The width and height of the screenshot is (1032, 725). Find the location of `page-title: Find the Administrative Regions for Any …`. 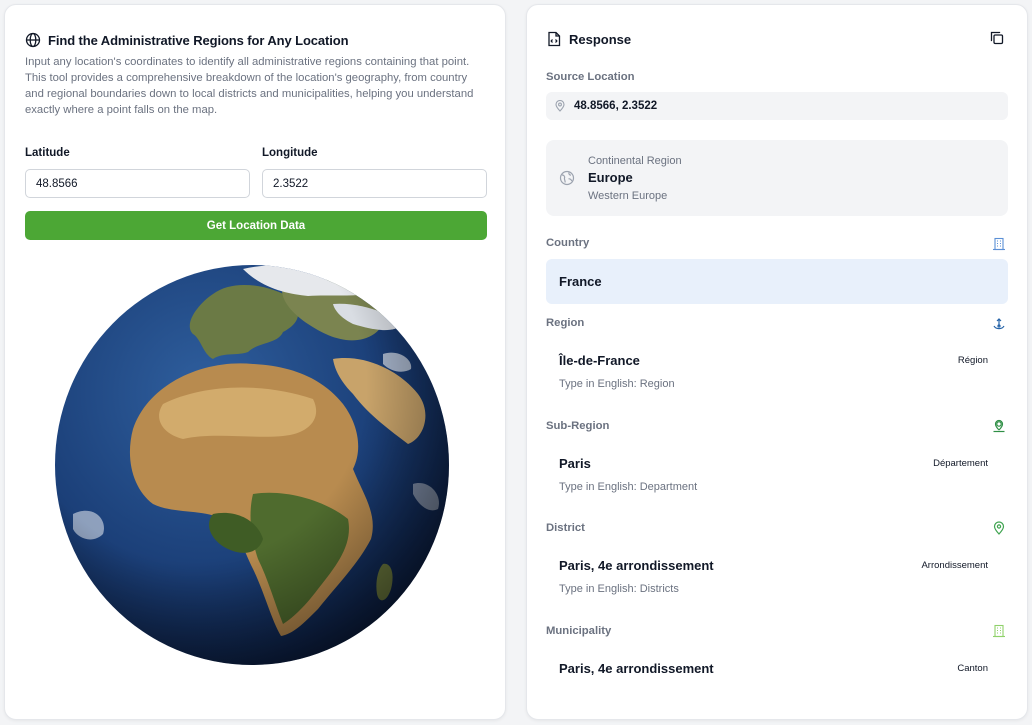

page-title: Find the Administrative Regions for Any … is located at coordinates (198, 40).